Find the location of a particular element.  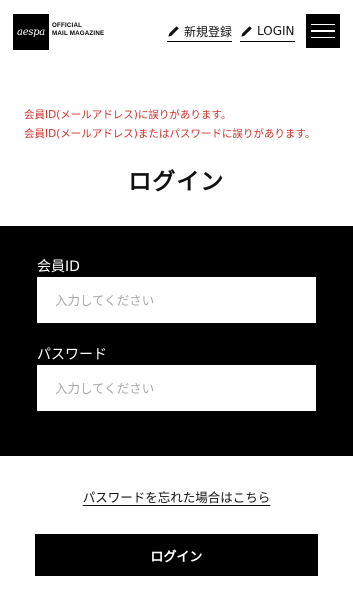

register-link: 新規登録 is located at coordinates (200, 33).